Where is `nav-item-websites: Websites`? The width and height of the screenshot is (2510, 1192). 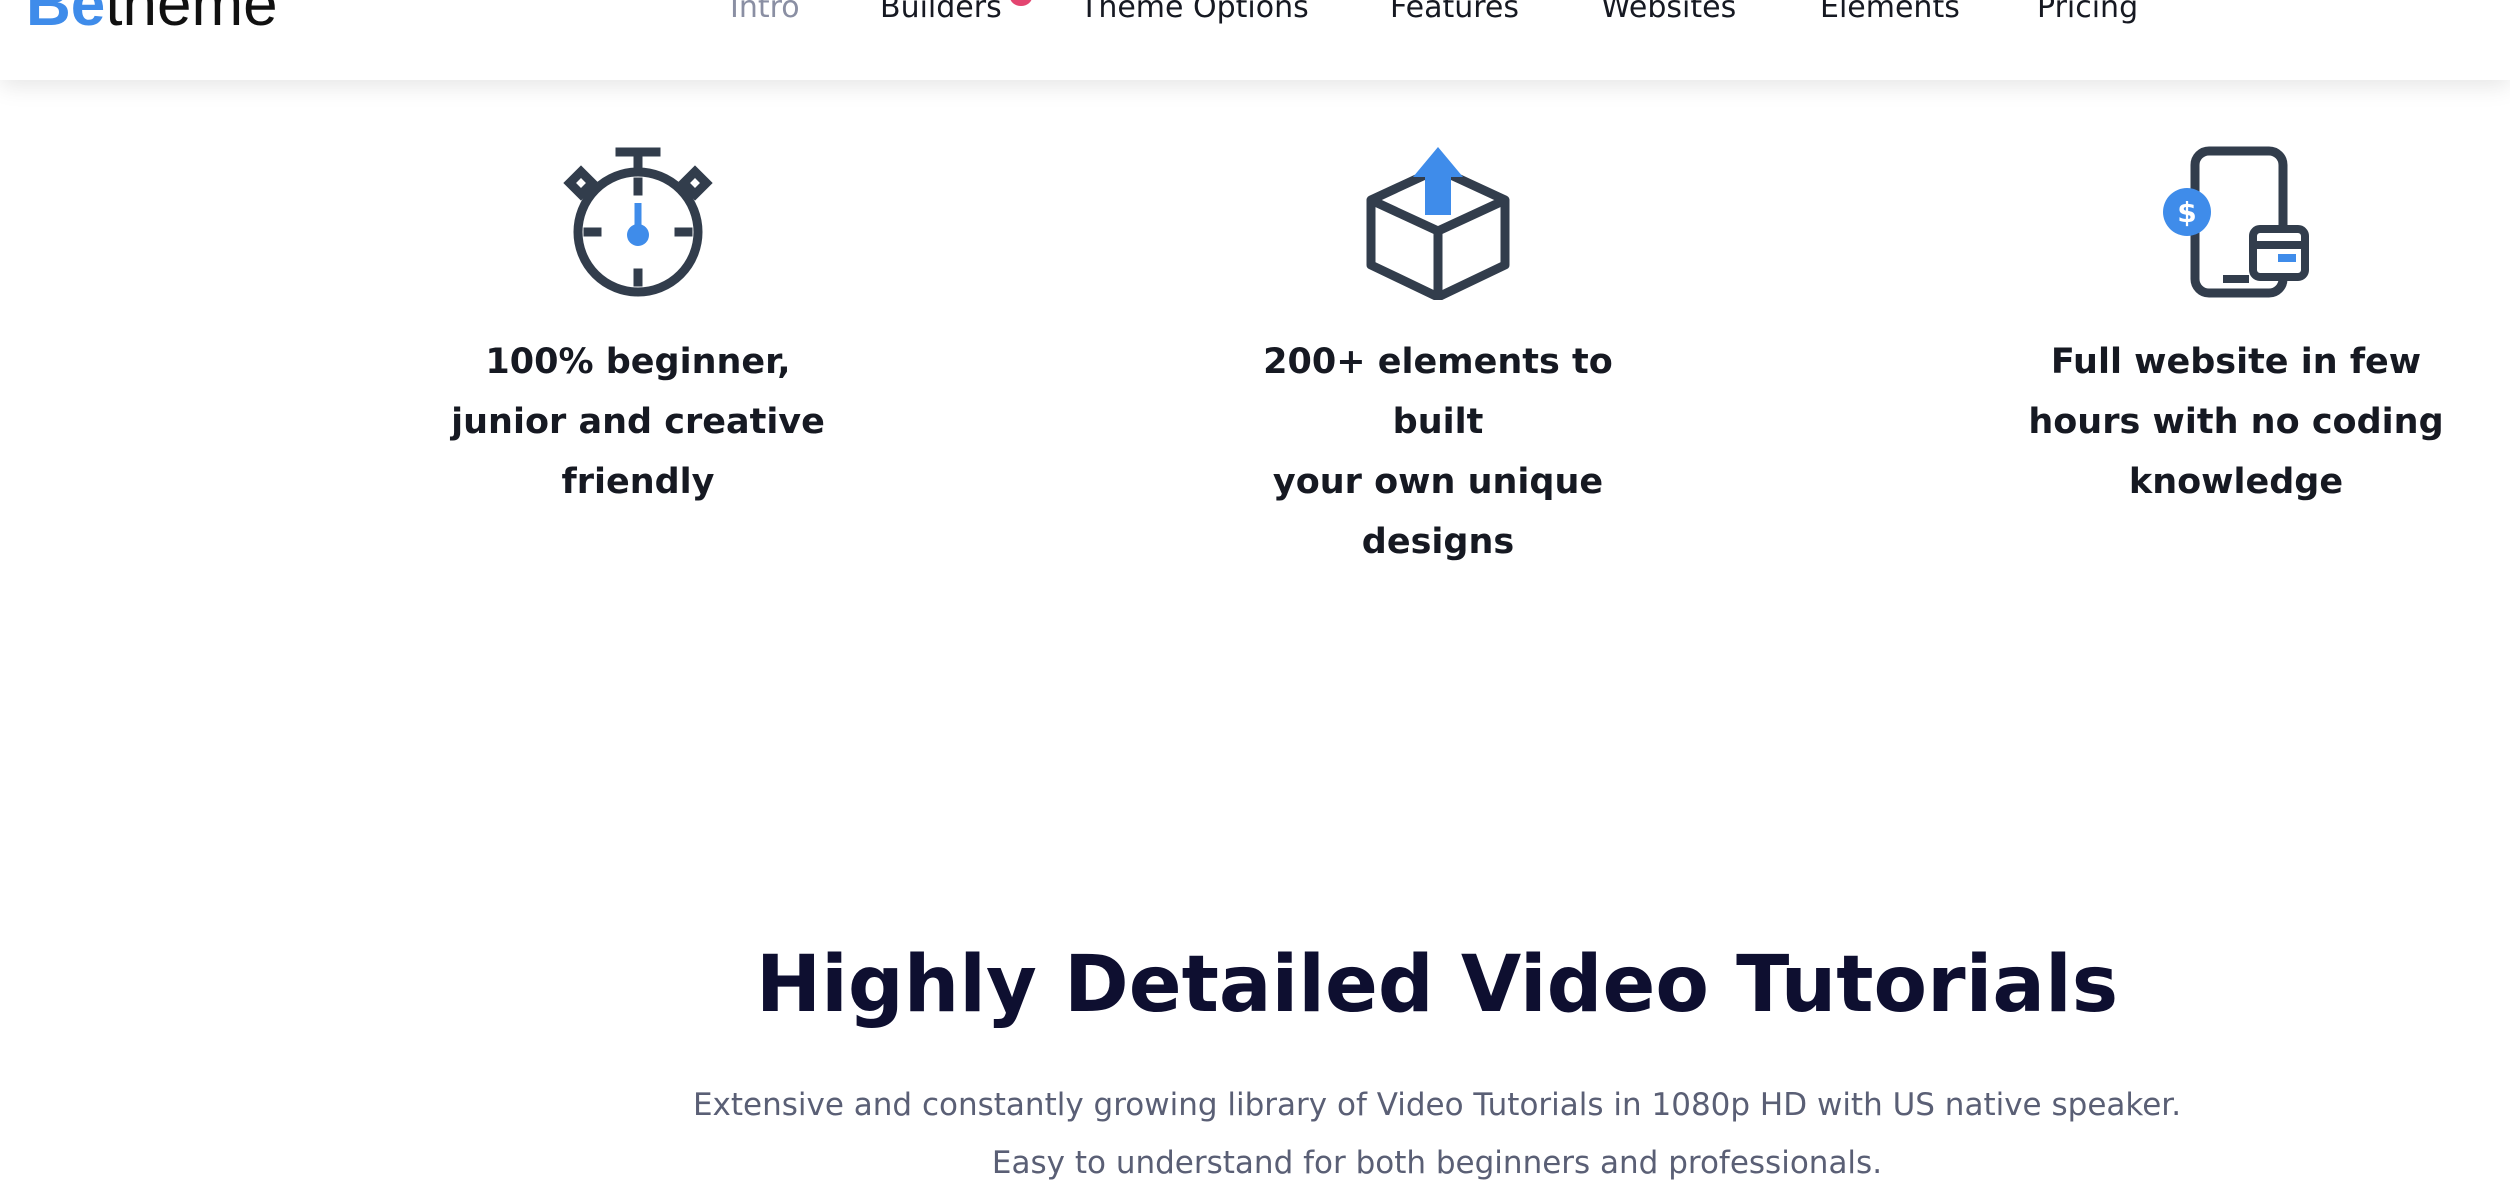
nav-item-websites: Websites is located at coordinates (1668, 14).